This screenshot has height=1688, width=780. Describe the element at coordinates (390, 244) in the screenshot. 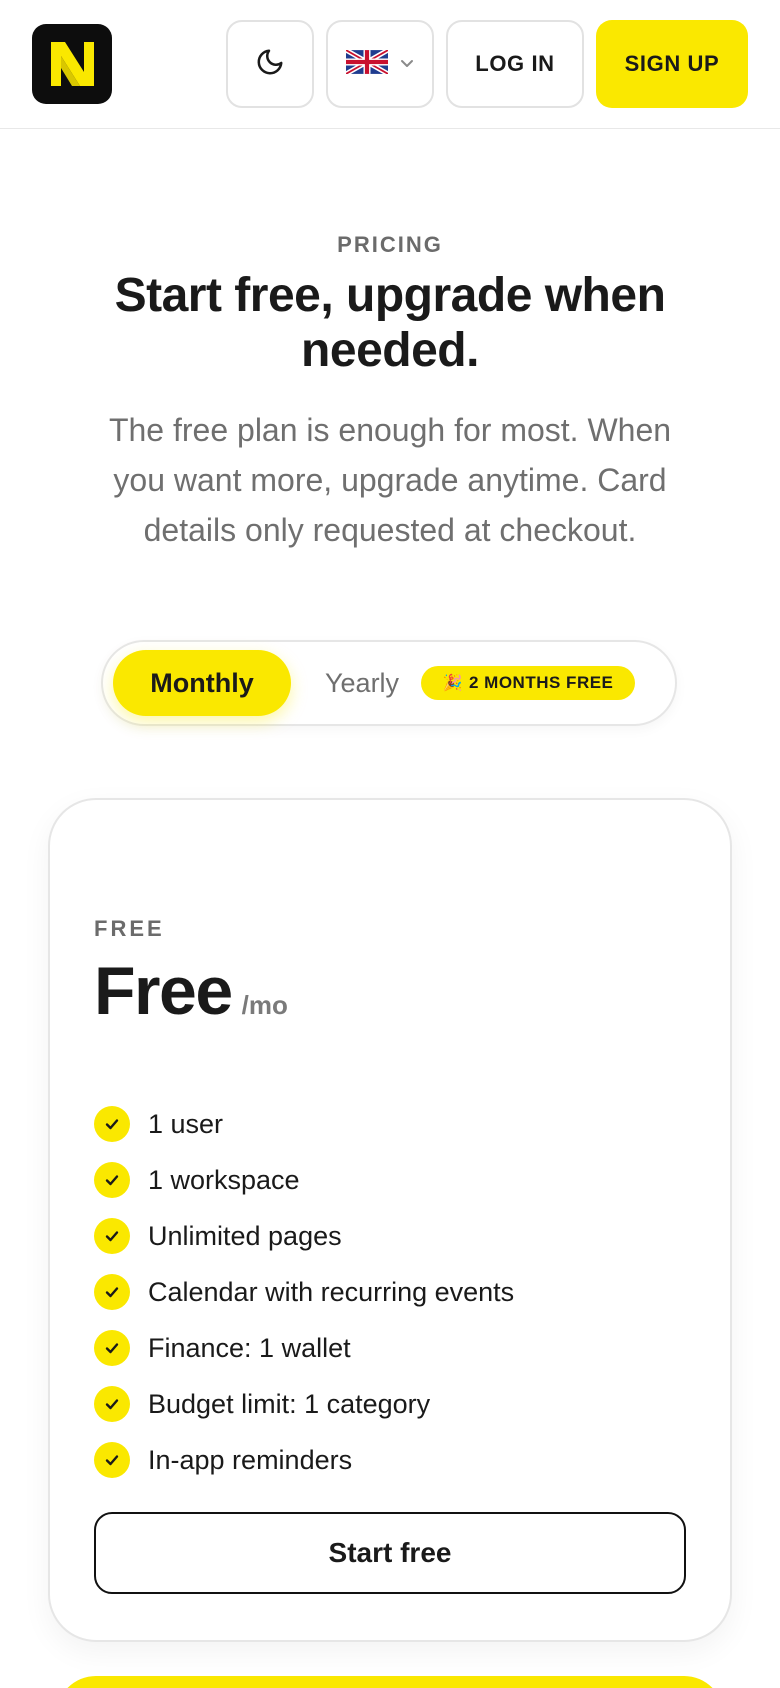

I see `section-eyebrow: PRICING` at that location.